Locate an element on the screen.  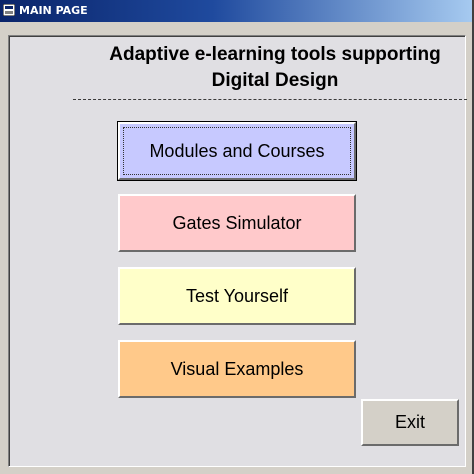
test-yourself-button: Test Yourself is located at coordinates (237, 296).